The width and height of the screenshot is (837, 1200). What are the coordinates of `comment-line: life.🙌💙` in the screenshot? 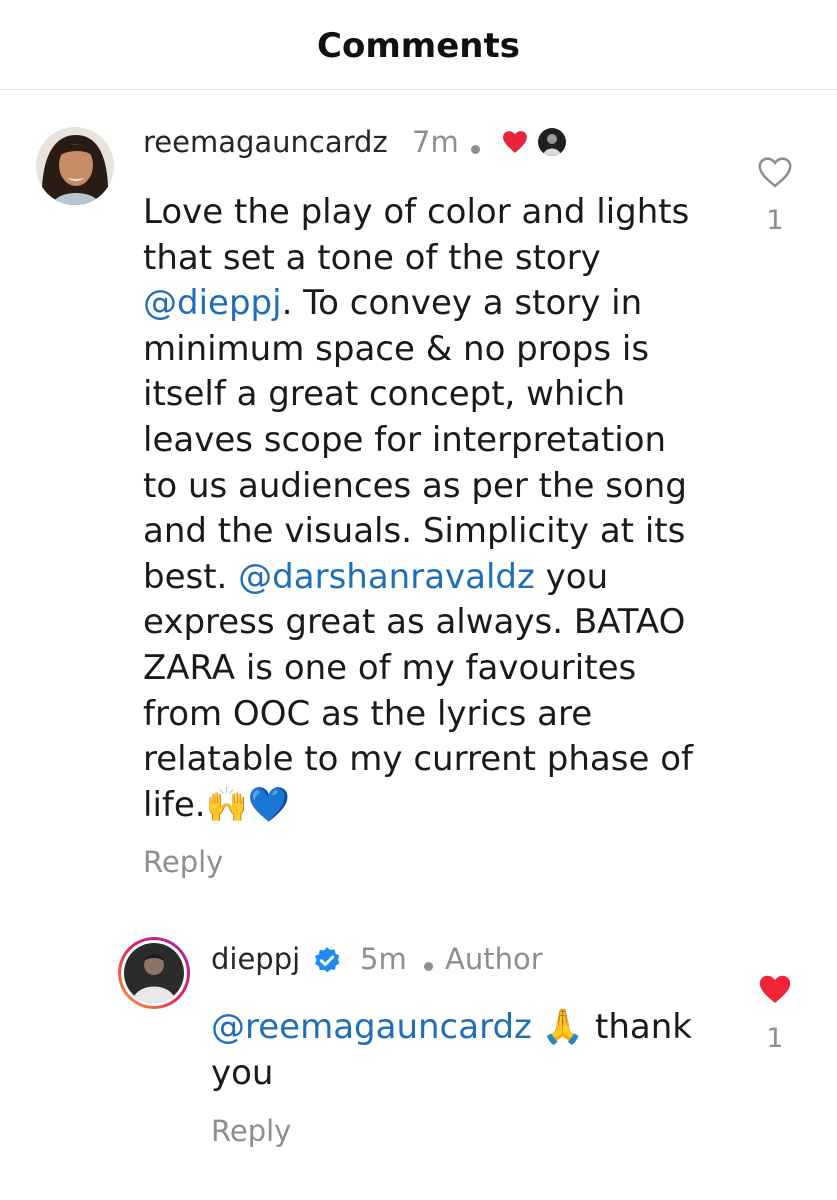 It's located at (217, 804).